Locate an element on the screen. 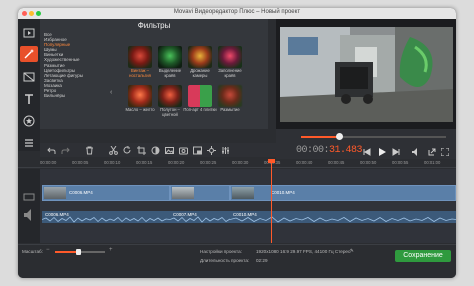  titles-tool-button is located at coordinates (29, 99).